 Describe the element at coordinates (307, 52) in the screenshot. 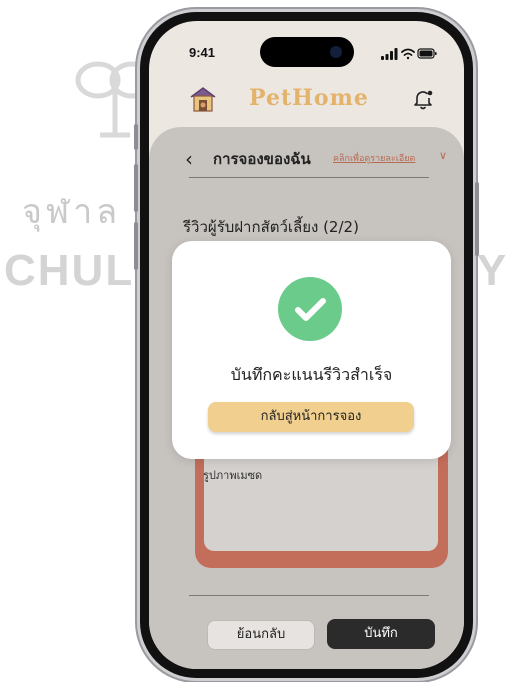

I see `dynamic-island` at that location.